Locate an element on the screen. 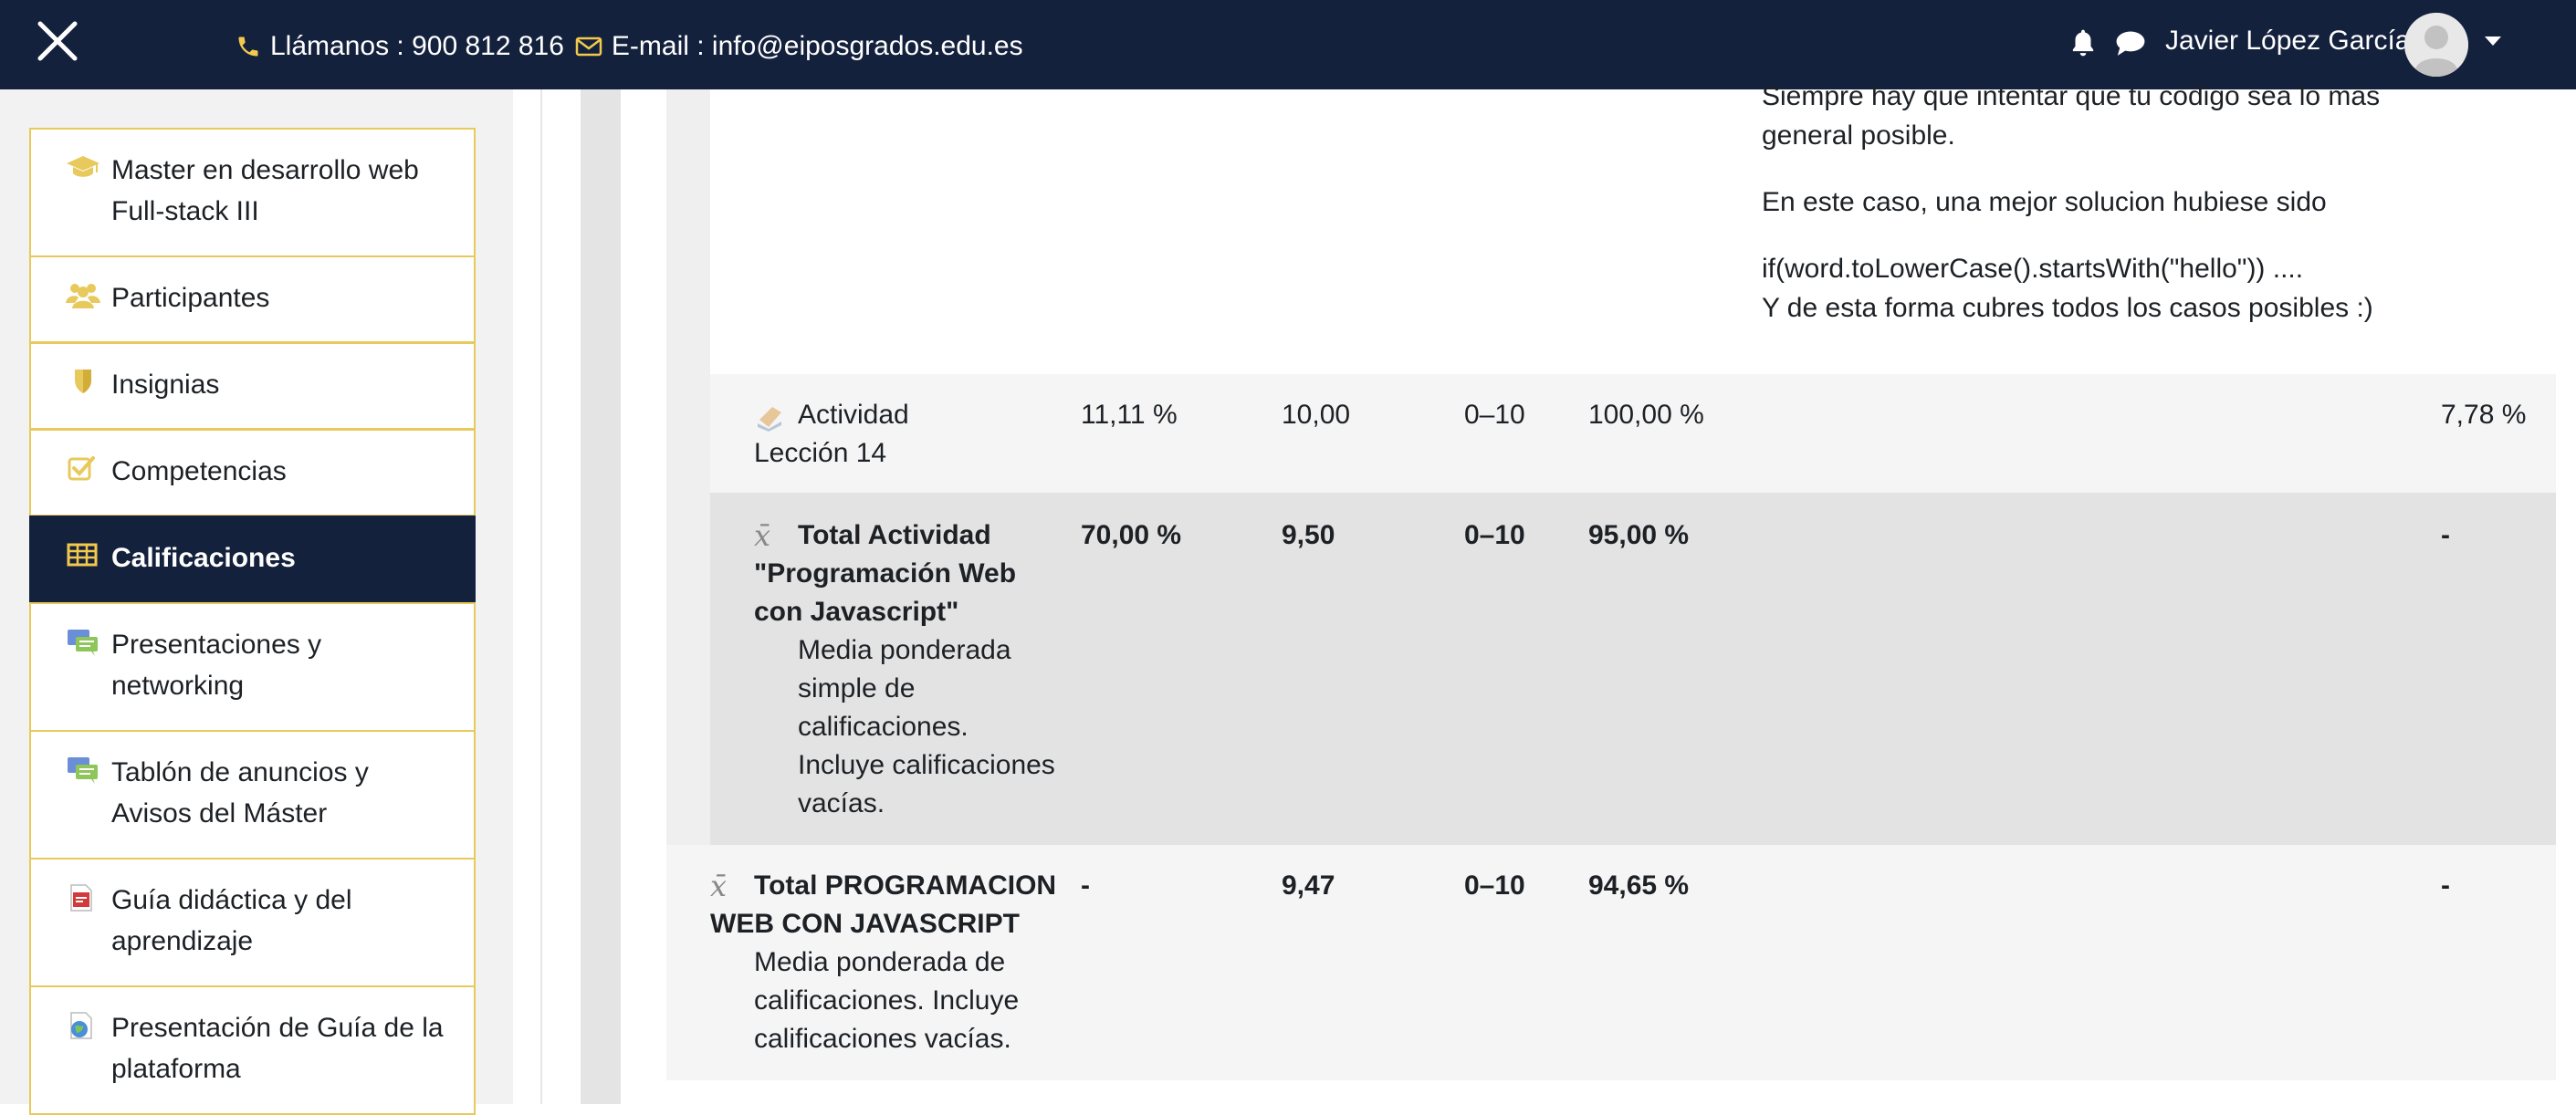 This screenshot has width=2576, height=1115. sidebar-item-course: Master en desarrollo web Full-stack III is located at coordinates (252, 192).